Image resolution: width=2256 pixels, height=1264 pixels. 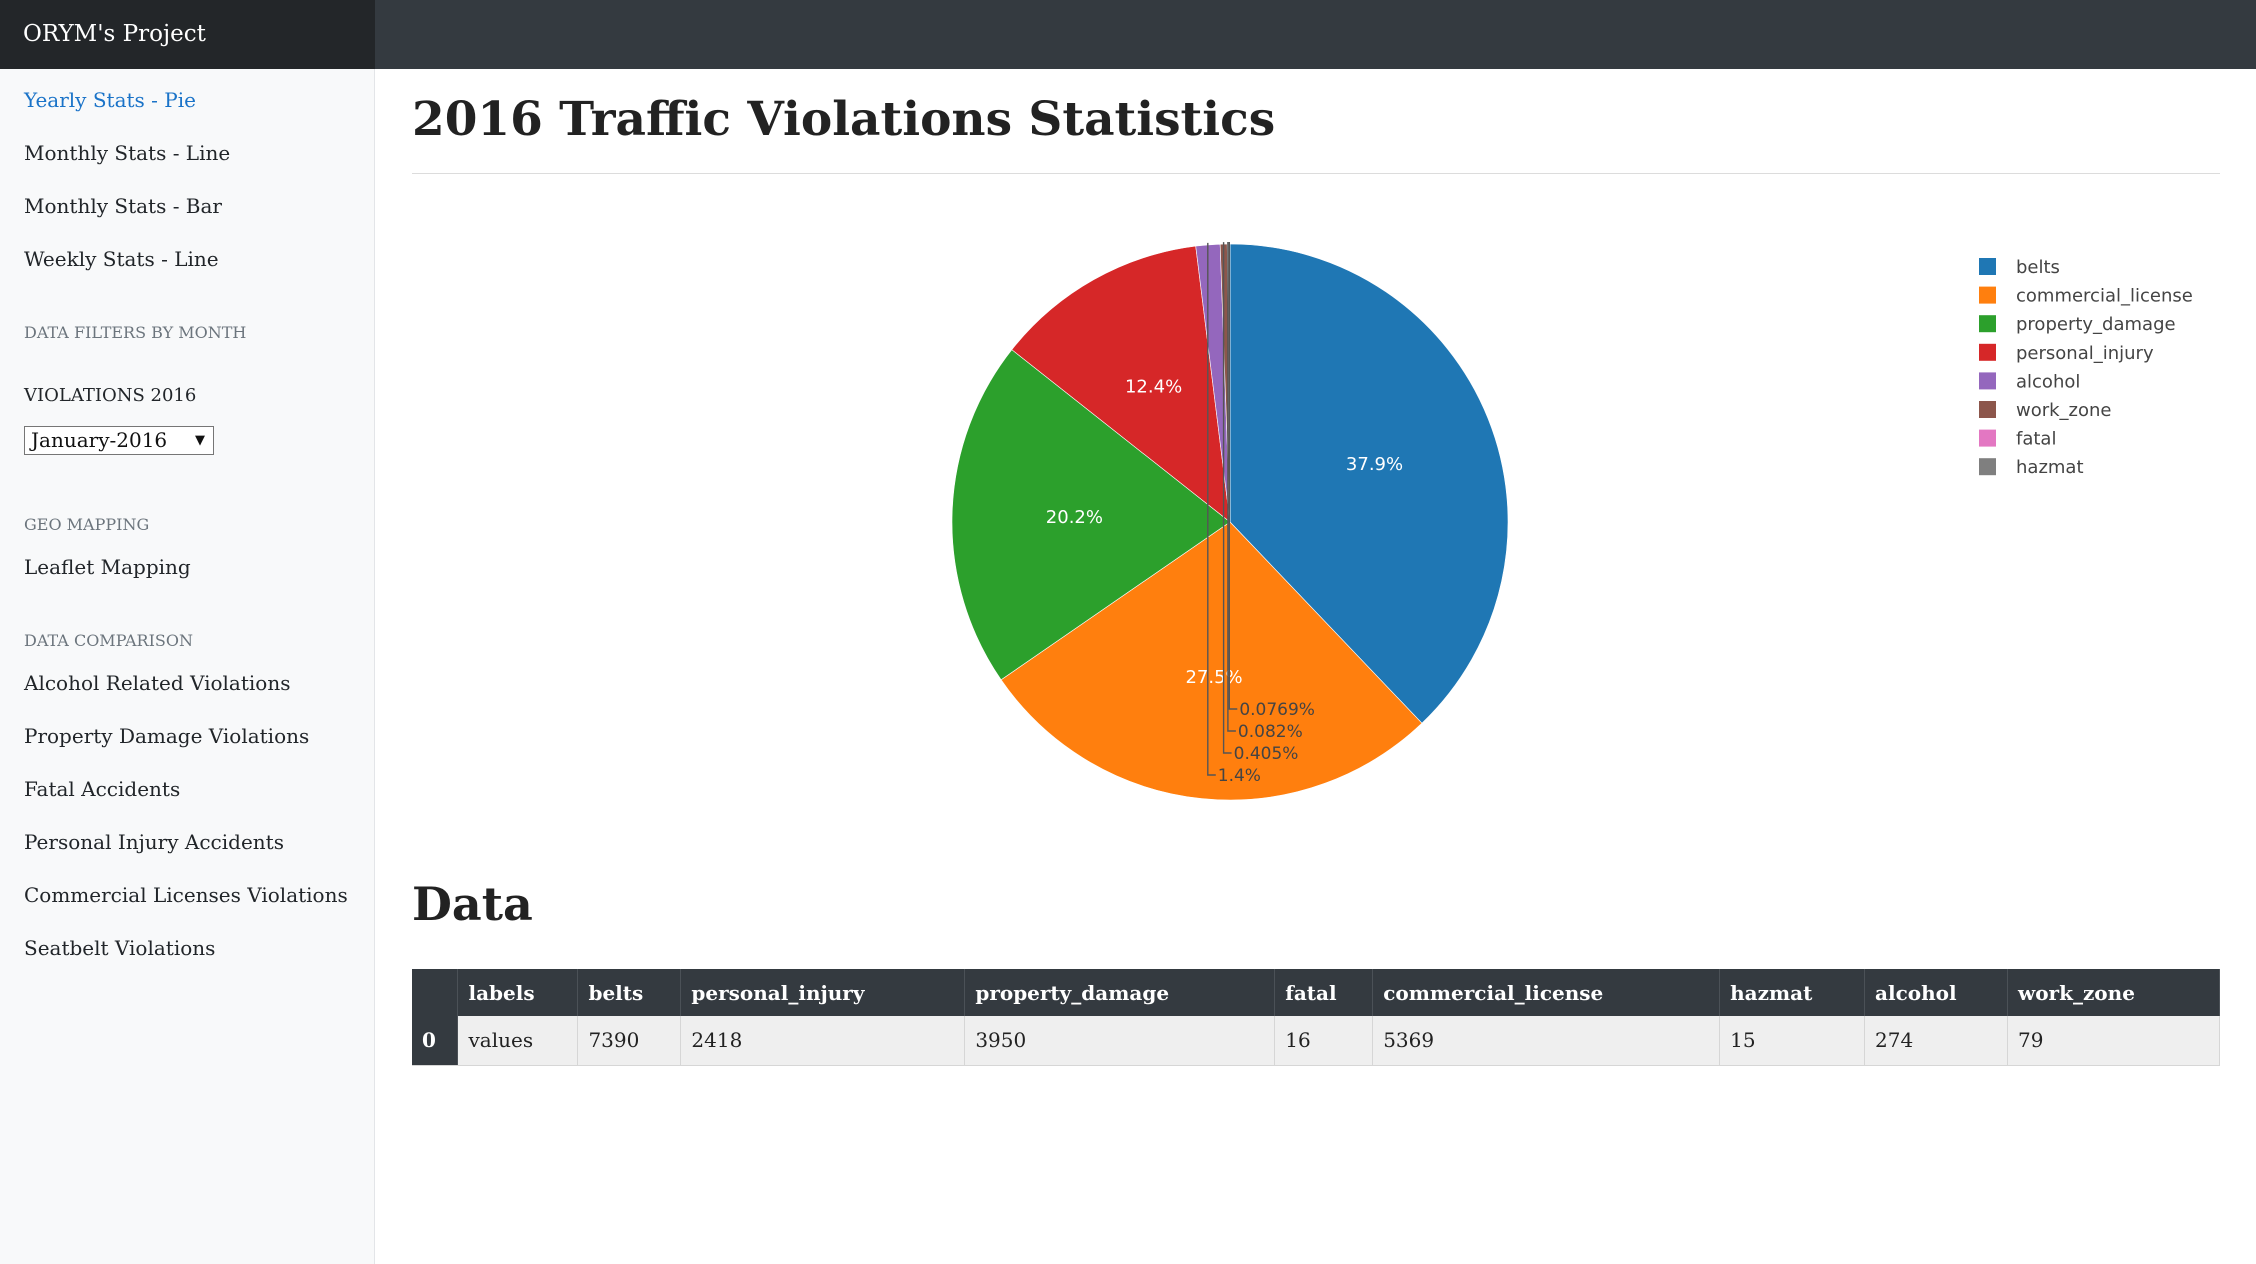 I want to click on table-header-cell: fatal, so click(x=1324, y=992).